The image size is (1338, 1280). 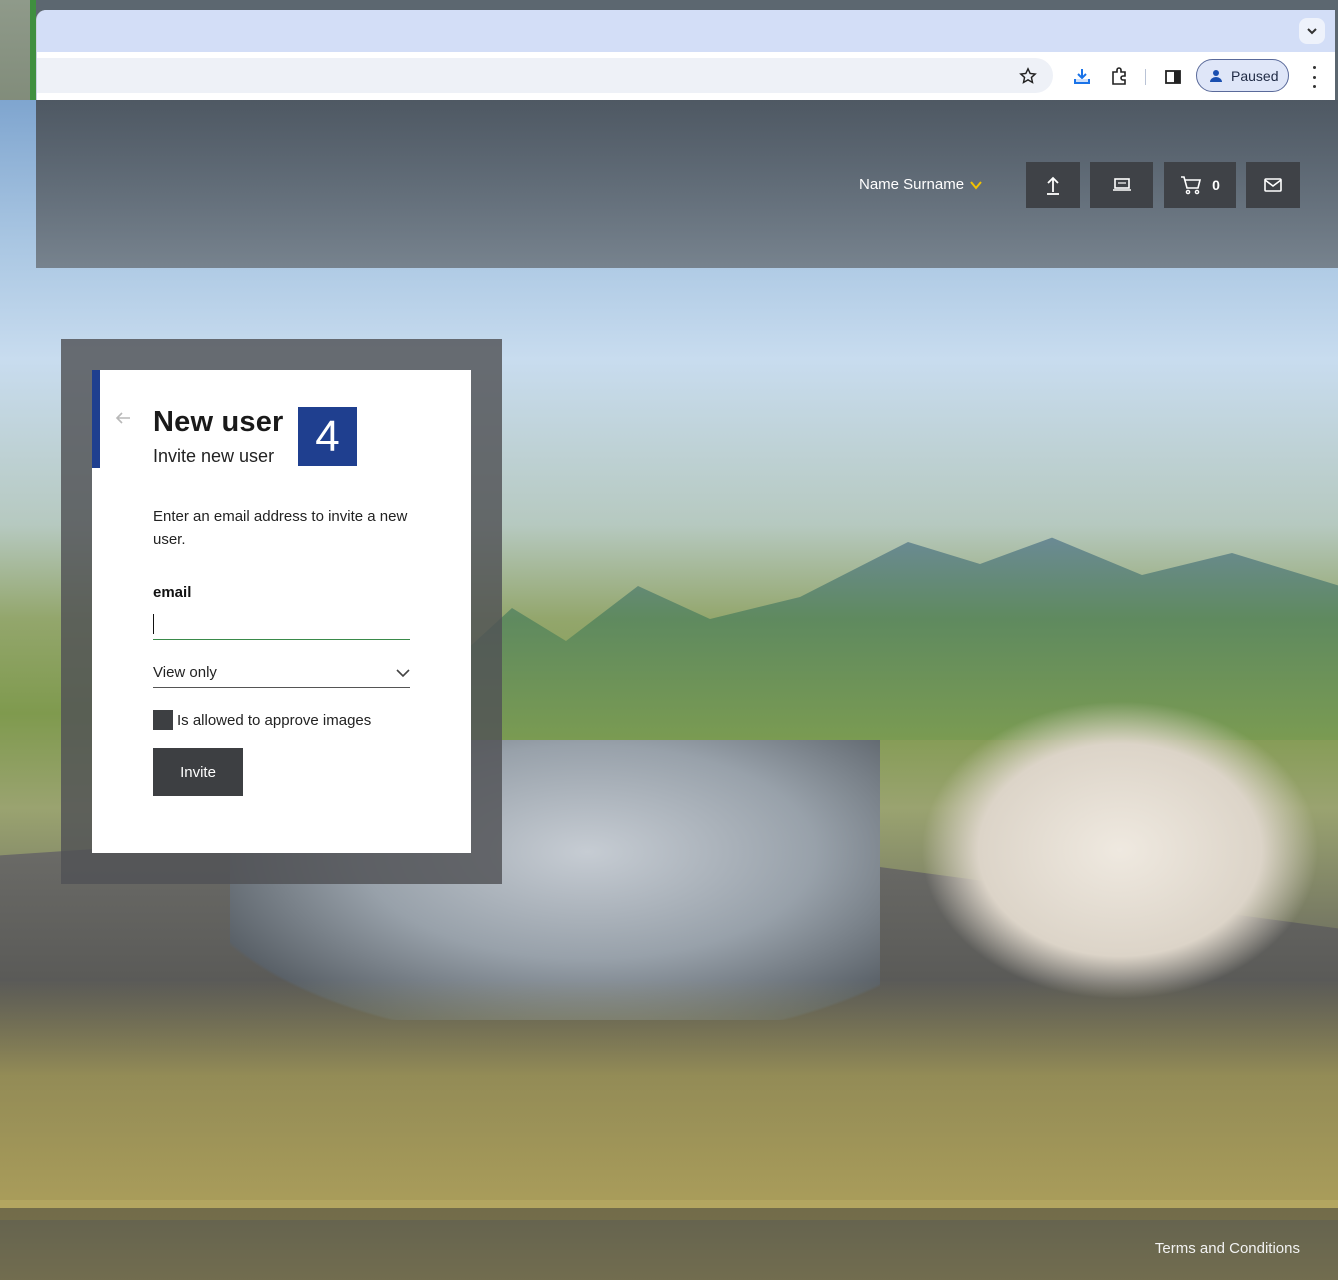 What do you see at coordinates (218, 422) in the screenshot?
I see `dialog-title: New user` at bounding box center [218, 422].